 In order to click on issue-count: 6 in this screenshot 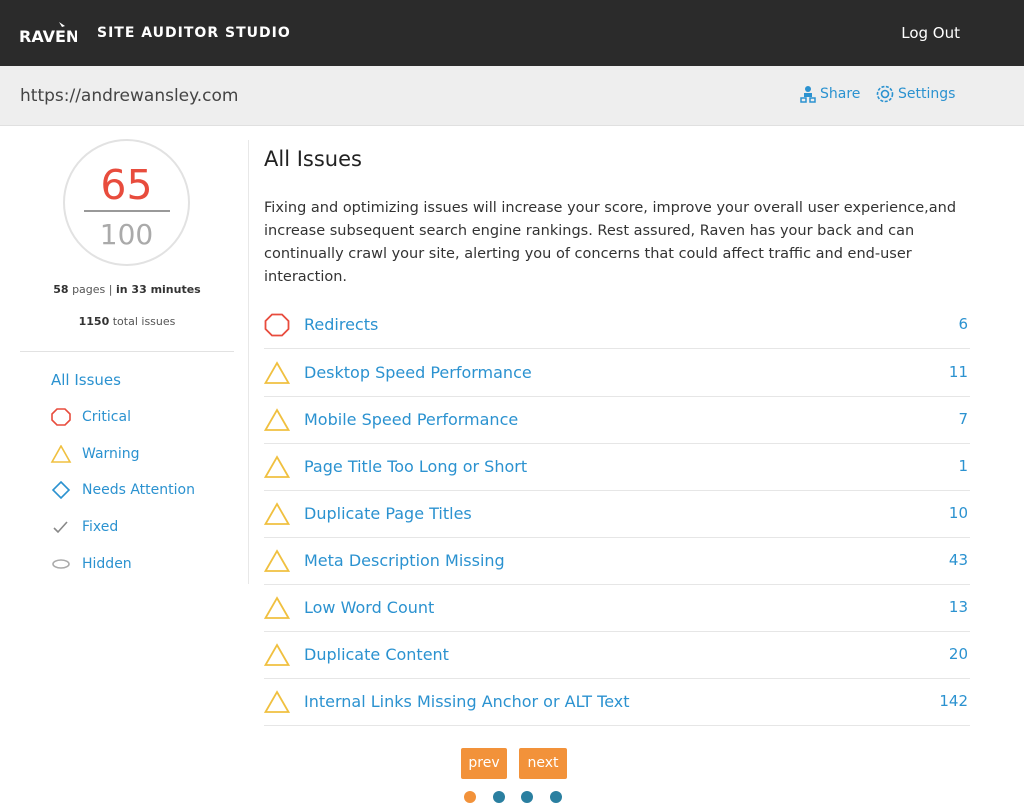, I will do `click(963, 324)`.